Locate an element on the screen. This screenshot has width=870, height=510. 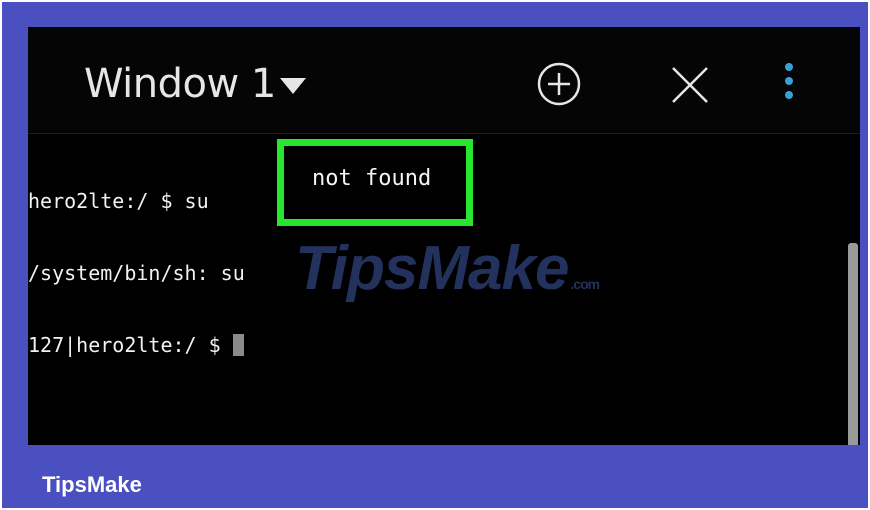
caption-label: TipsMake is located at coordinates (92, 484).